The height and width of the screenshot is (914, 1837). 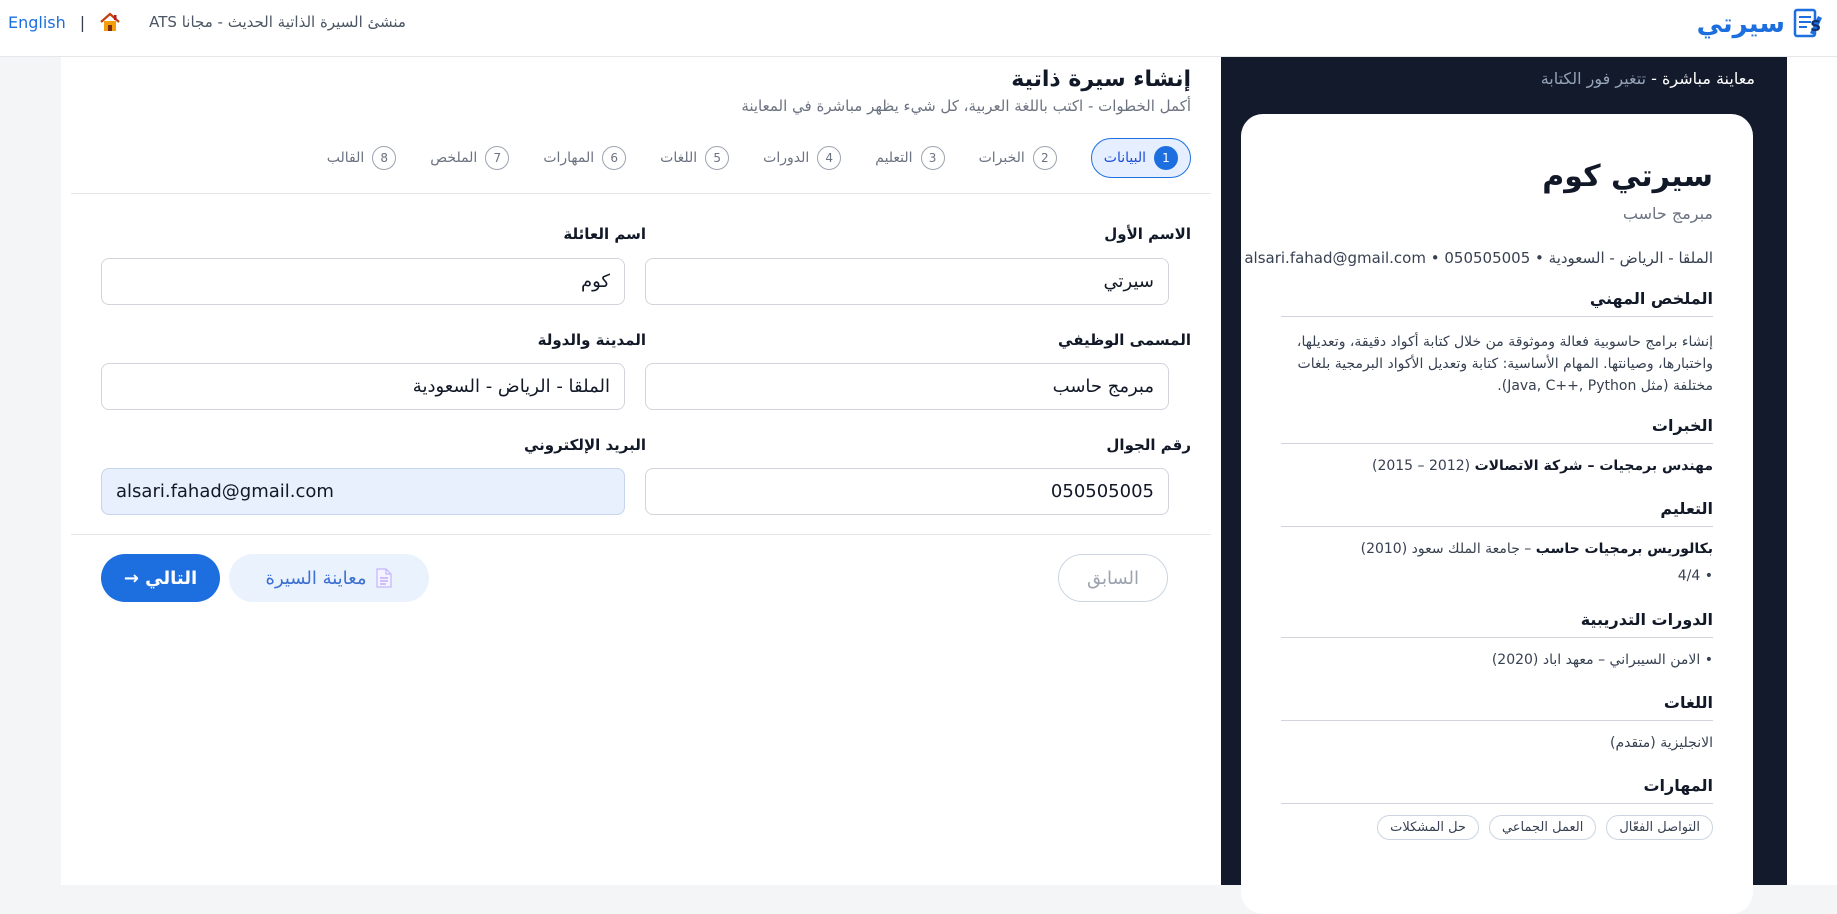 I want to click on phone-label: رقم الجوال, so click(x=1148, y=445).